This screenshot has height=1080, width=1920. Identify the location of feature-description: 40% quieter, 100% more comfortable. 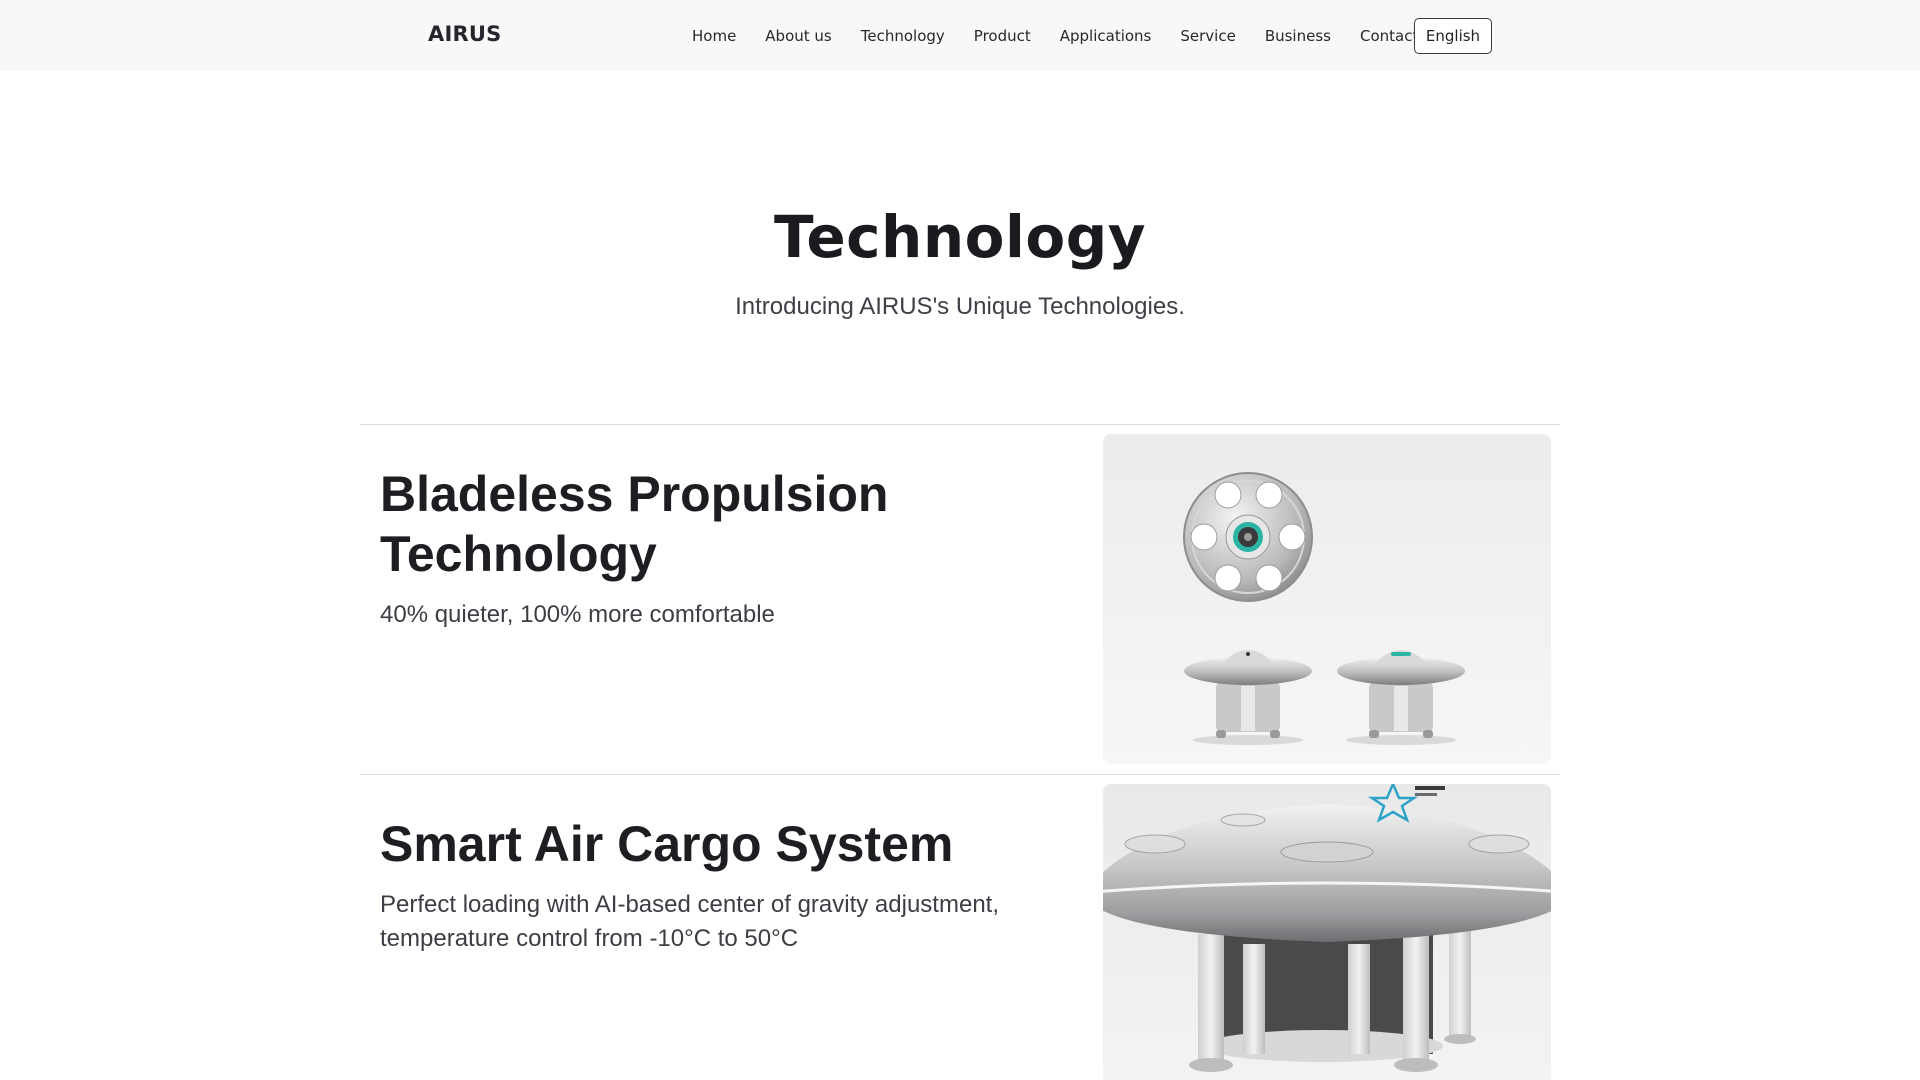
(577, 614).